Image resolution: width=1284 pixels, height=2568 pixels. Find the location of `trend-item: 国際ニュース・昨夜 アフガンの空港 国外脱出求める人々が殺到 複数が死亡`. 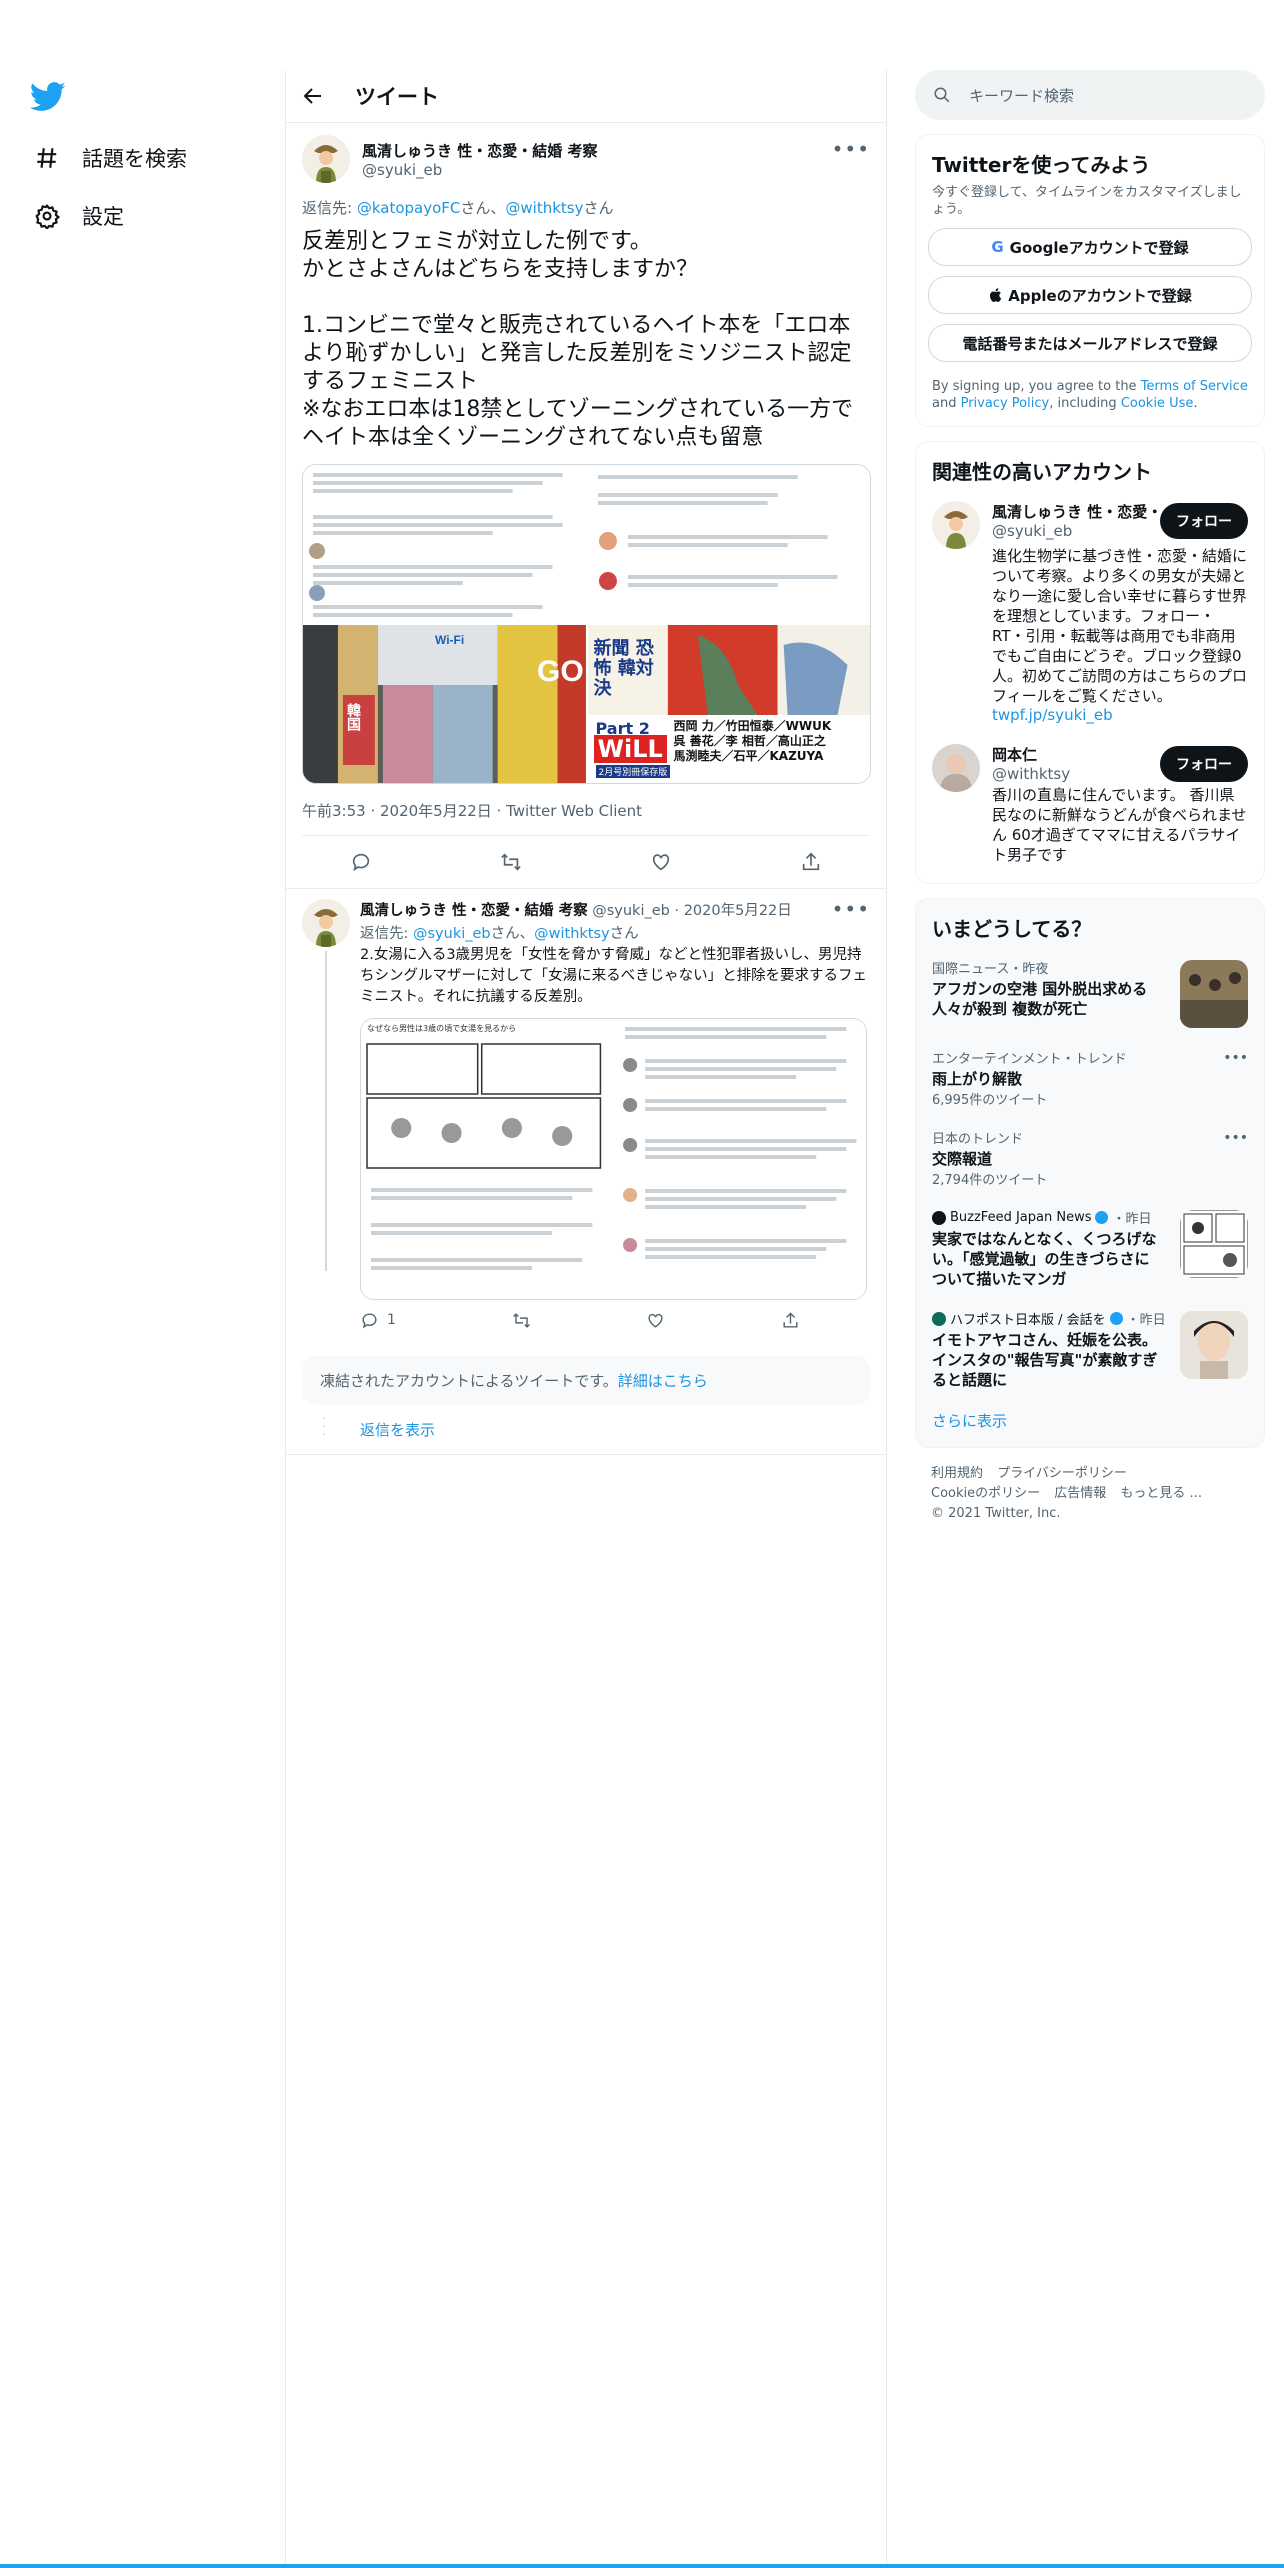

trend-item: 国際ニュース・昨夜 アフガンの空港 国外脱出求める人々が殺到 複数が死亡 is located at coordinates (1090, 993).